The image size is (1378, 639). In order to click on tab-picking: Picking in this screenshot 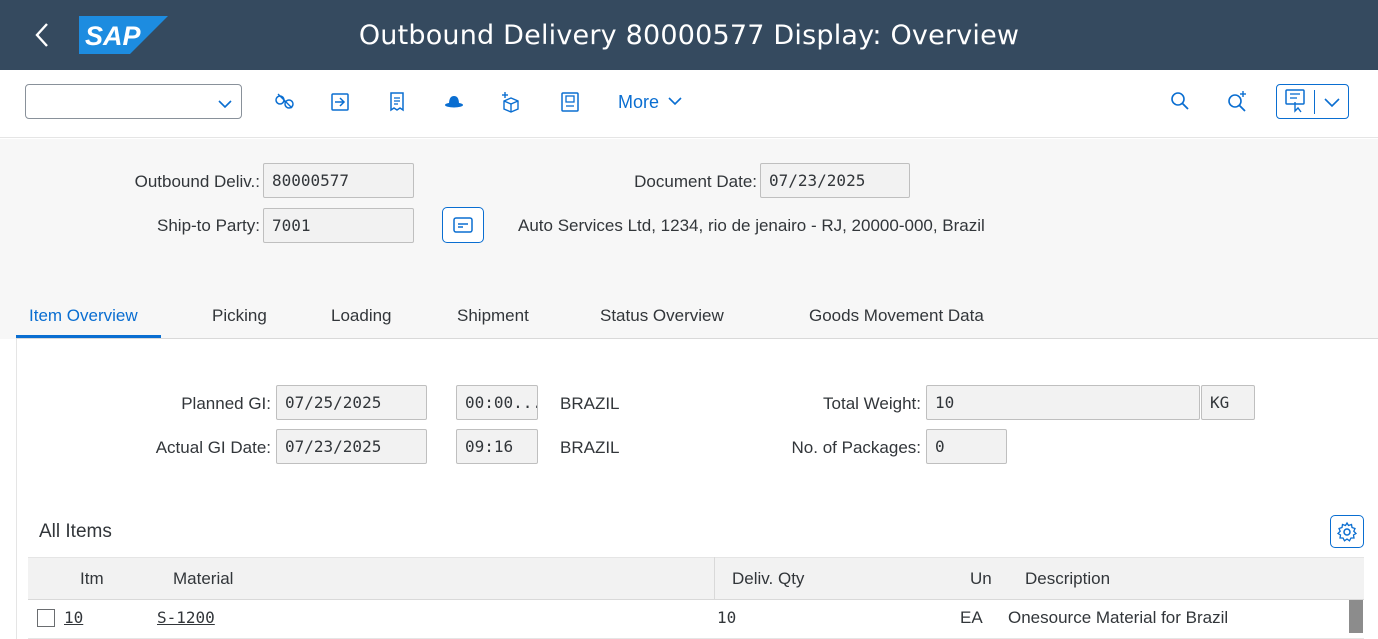, I will do `click(239, 316)`.